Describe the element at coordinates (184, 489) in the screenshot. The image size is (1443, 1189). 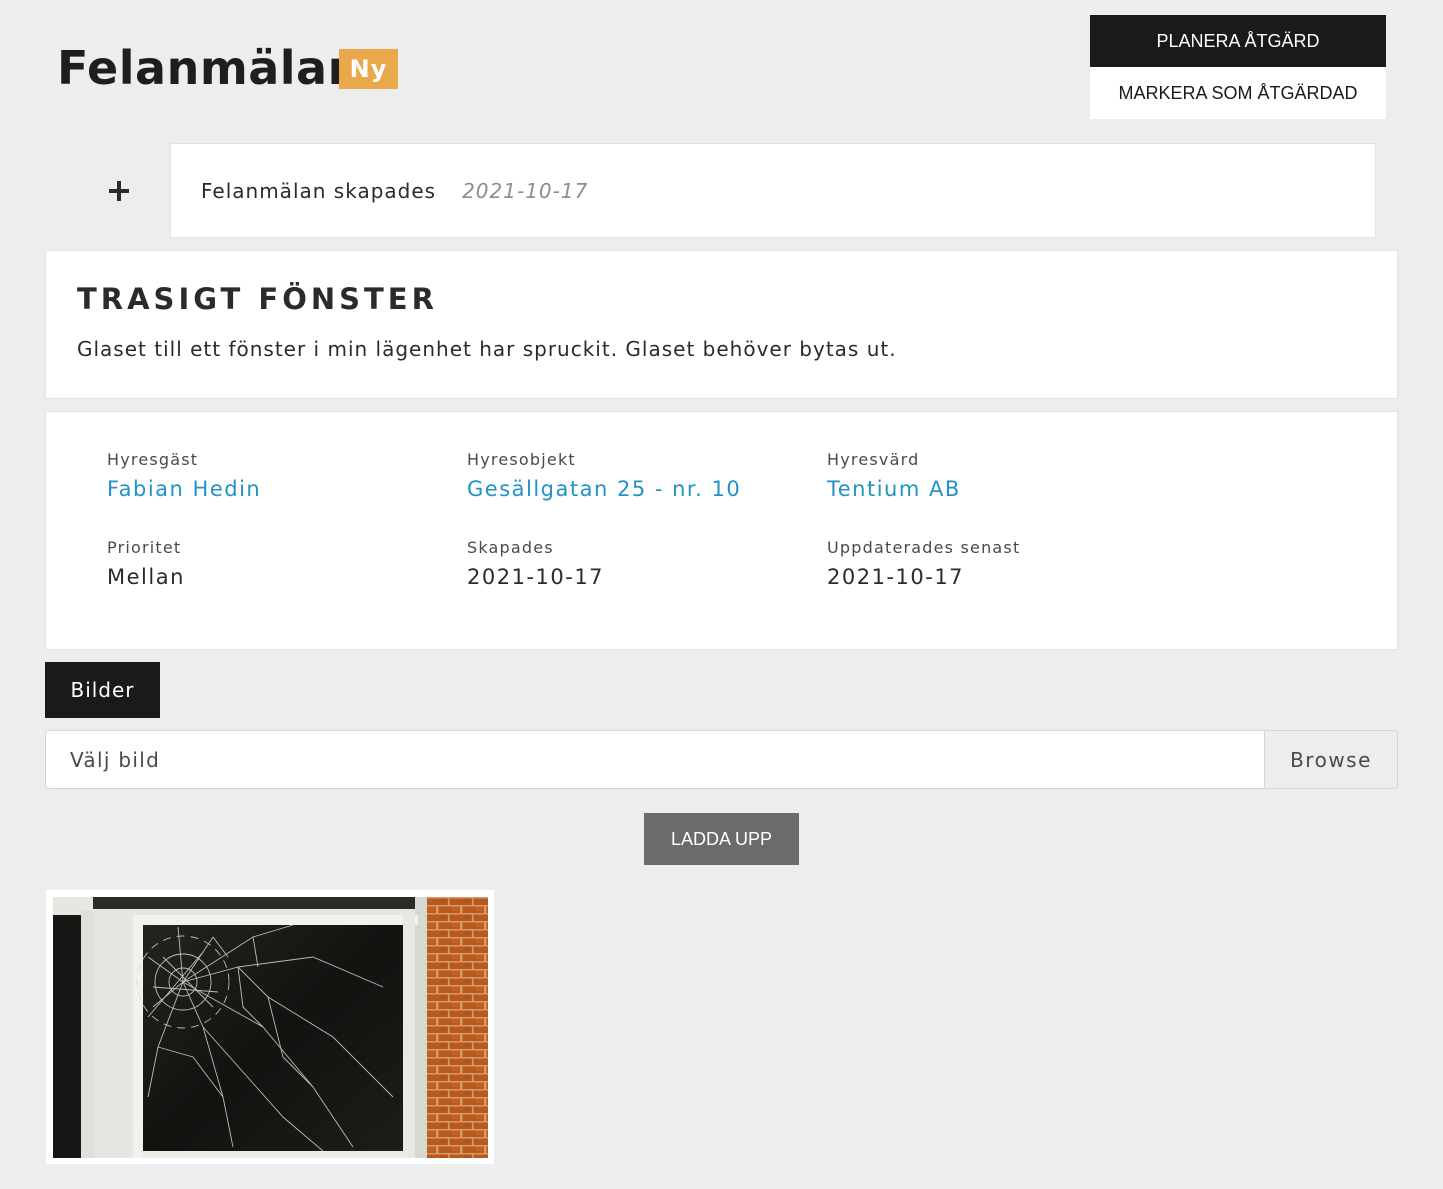
I see `tenant-link: Fabian Hedin` at that location.